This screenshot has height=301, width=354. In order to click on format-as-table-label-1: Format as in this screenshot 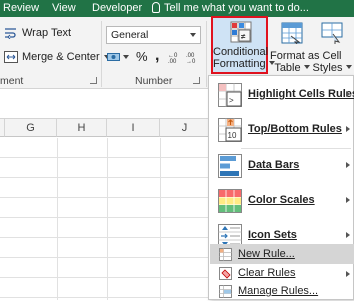, I will do `click(295, 56)`.